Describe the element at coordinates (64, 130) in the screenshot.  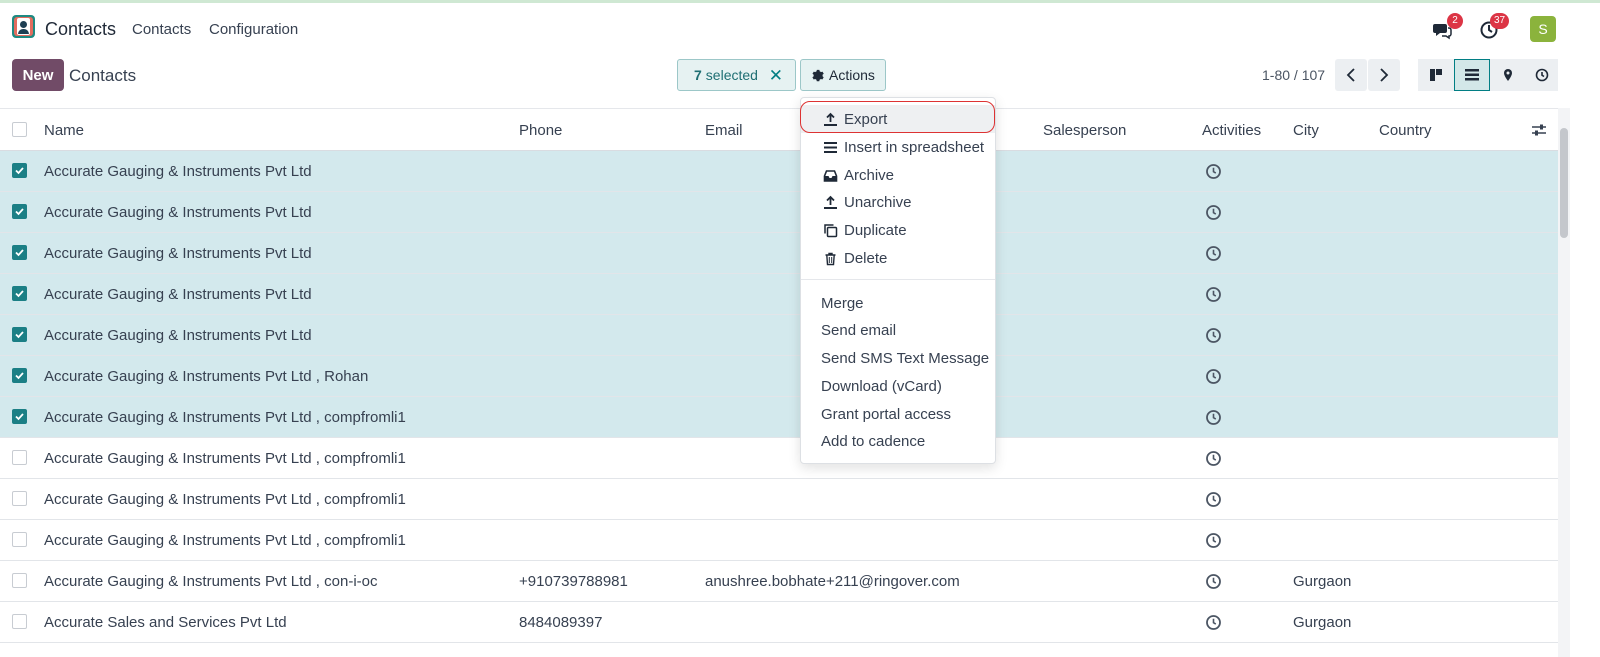
I see `column-name: Name` at that location.